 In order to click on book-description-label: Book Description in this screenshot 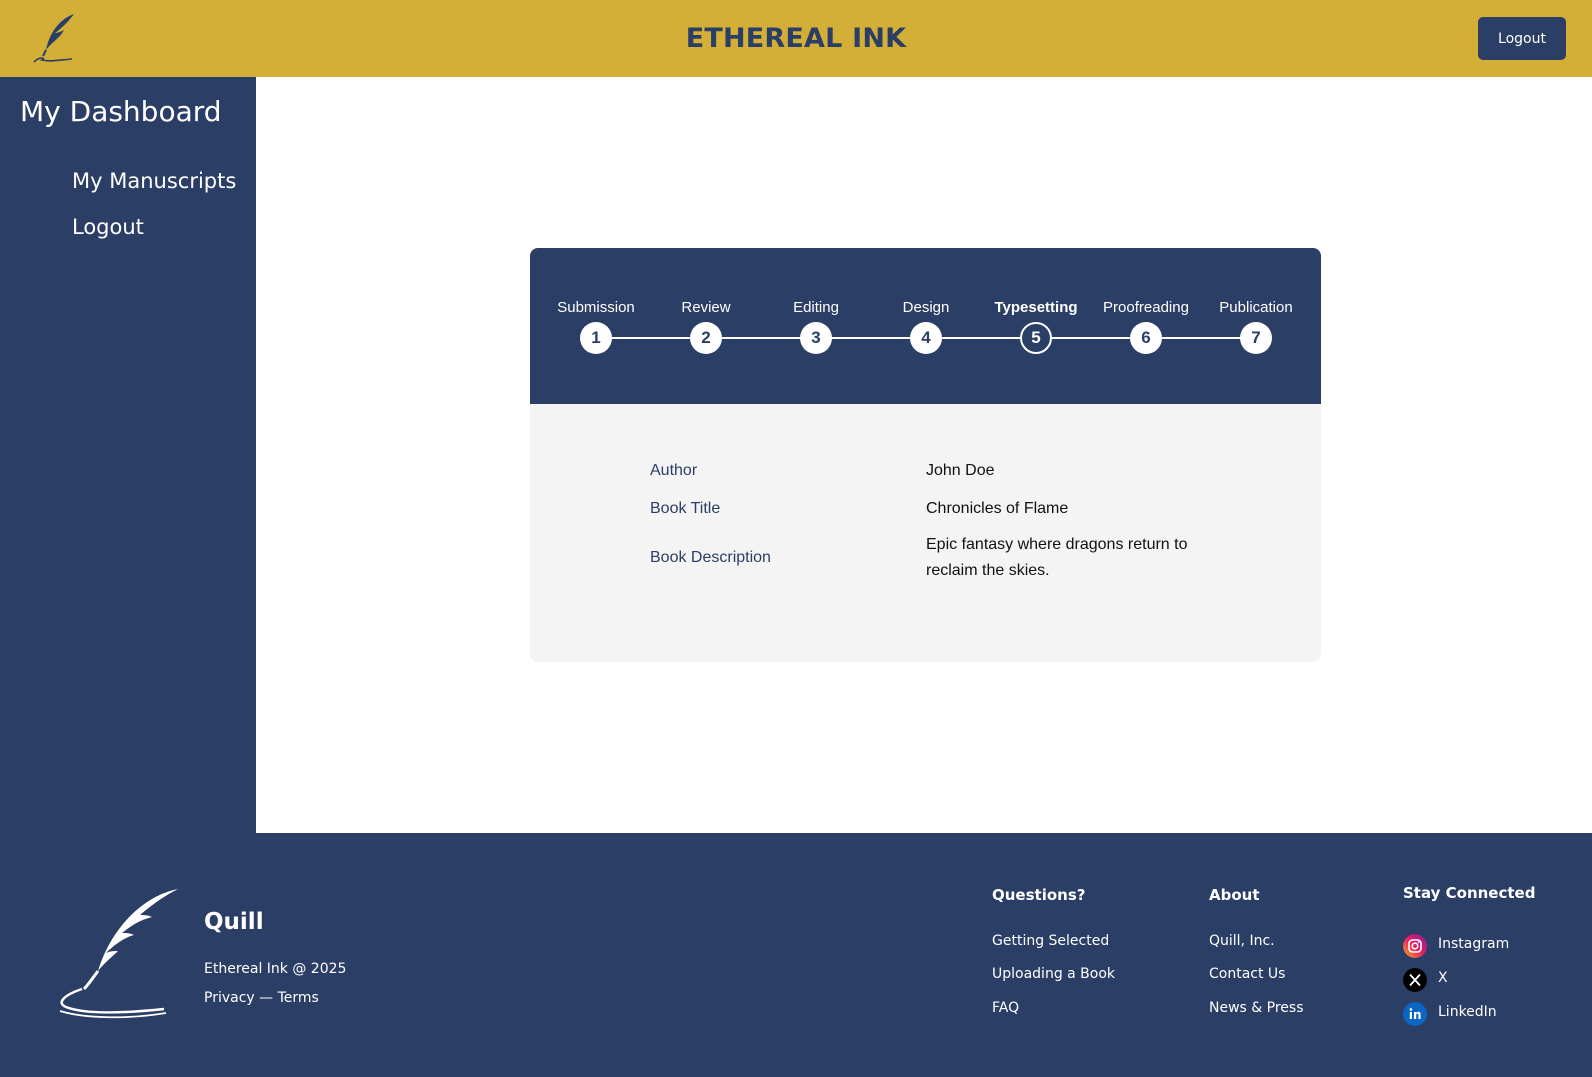, I will do `click(710, 557)`.